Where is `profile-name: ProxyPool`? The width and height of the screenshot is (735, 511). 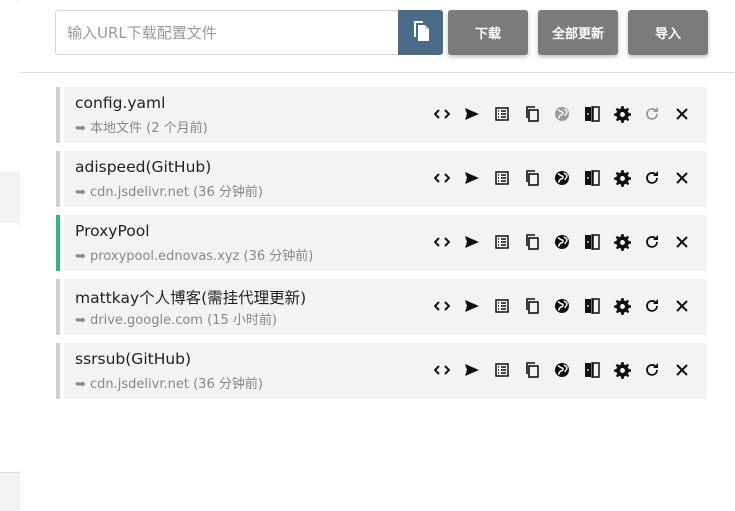
profile-name: ProxyPool is located at coordinates (112, 231).